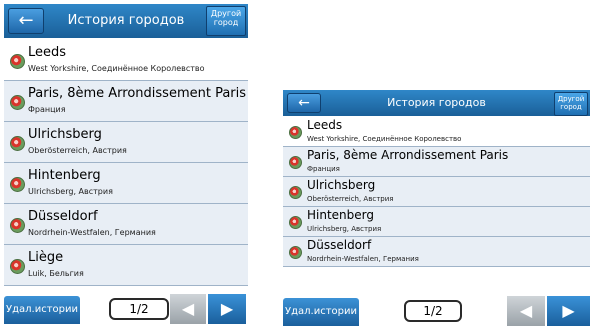 This screenshot has width=590, height=326. I want to click on city-region: Luik, Бельгия, so click(56, 273).